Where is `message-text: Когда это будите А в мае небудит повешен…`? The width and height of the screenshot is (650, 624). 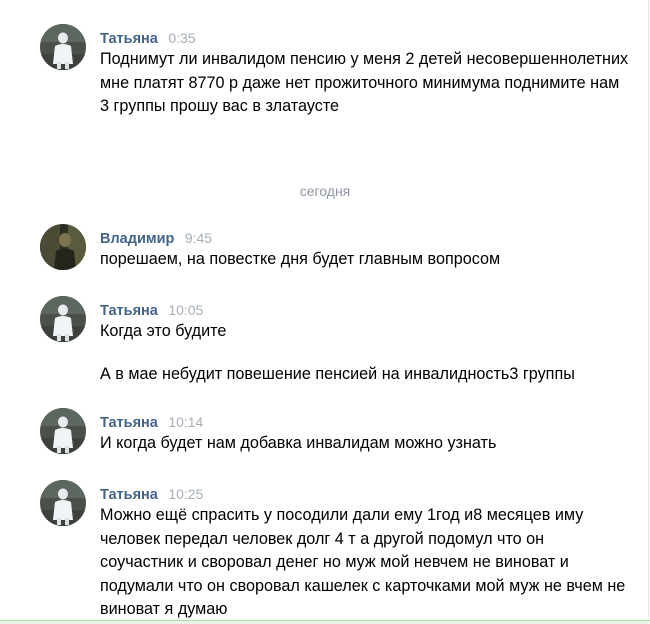 message-text: Когда это будите А в мае небудит повешен… is located at coordinates (365, 353).